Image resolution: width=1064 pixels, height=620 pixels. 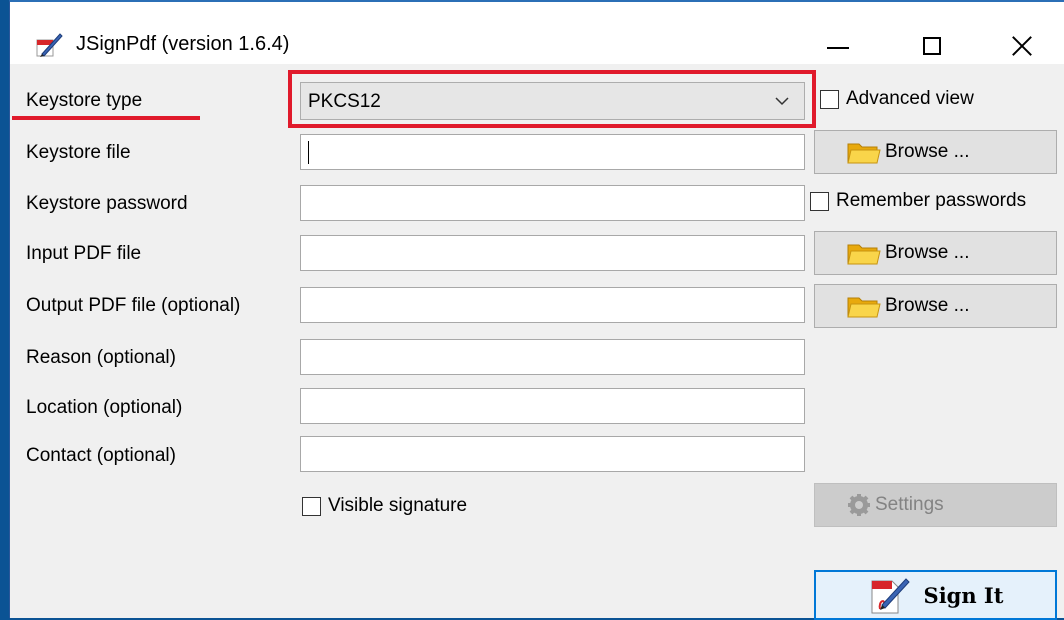 I want to click on visible-signature-checkbox: Visible signature, so click(x=384, y=506).